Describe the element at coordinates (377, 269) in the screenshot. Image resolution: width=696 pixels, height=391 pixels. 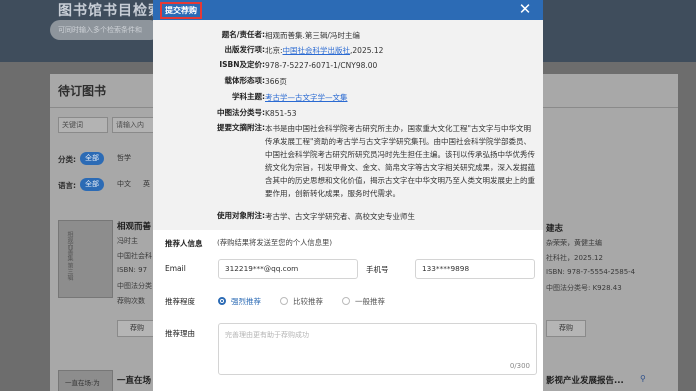
I see `phone-label: 手机号` at that location.